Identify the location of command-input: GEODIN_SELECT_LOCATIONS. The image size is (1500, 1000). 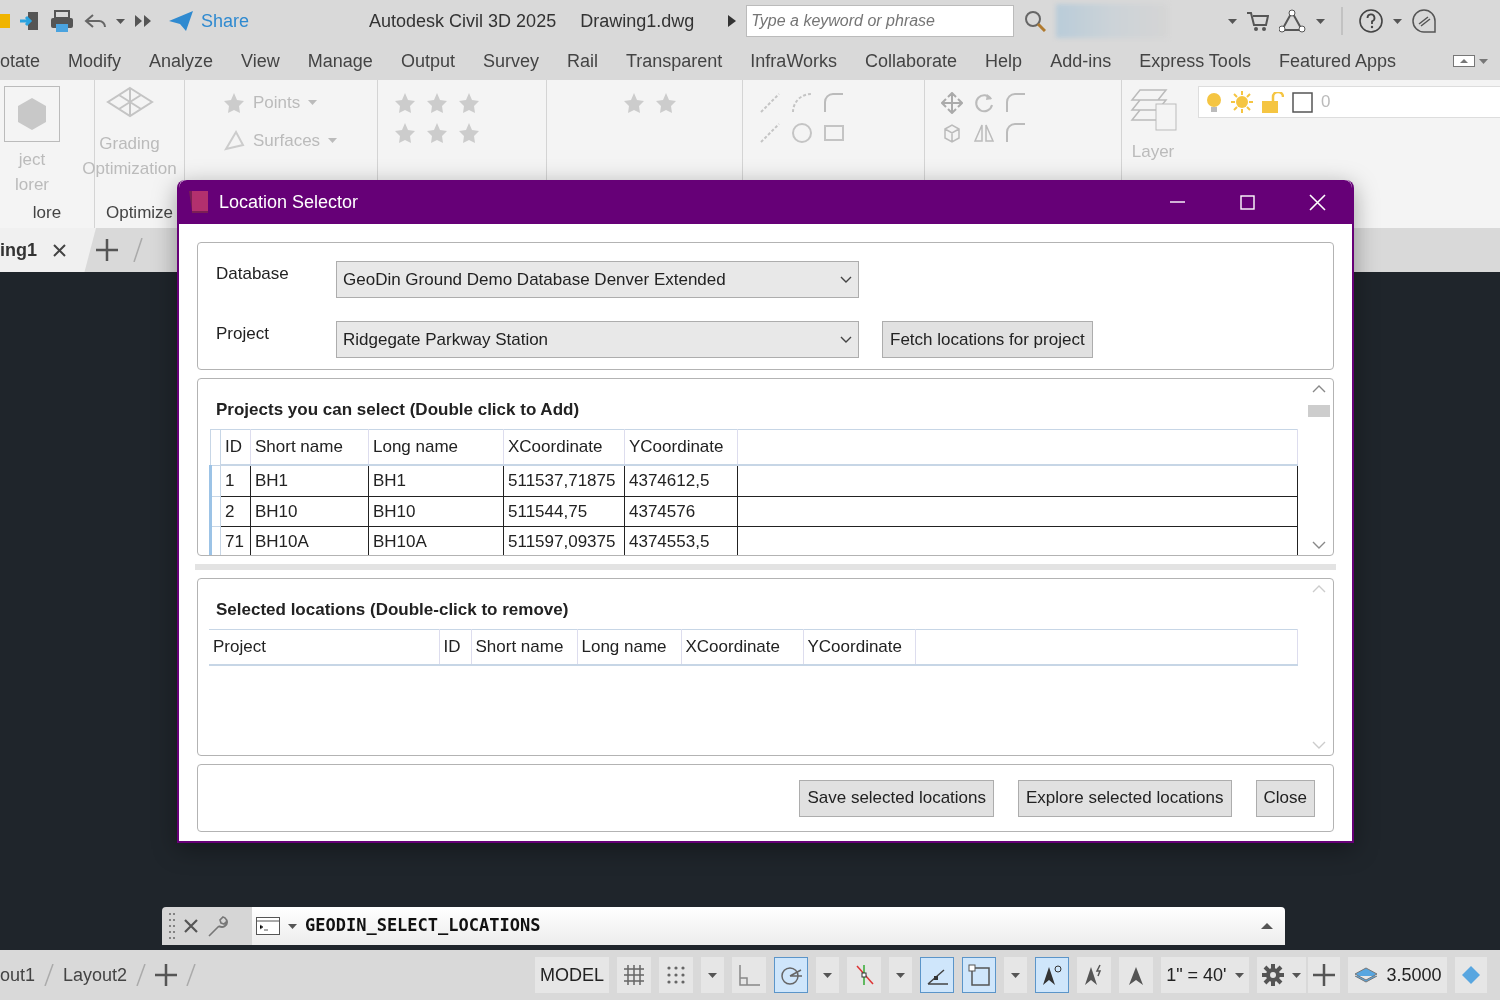
(423, 926).